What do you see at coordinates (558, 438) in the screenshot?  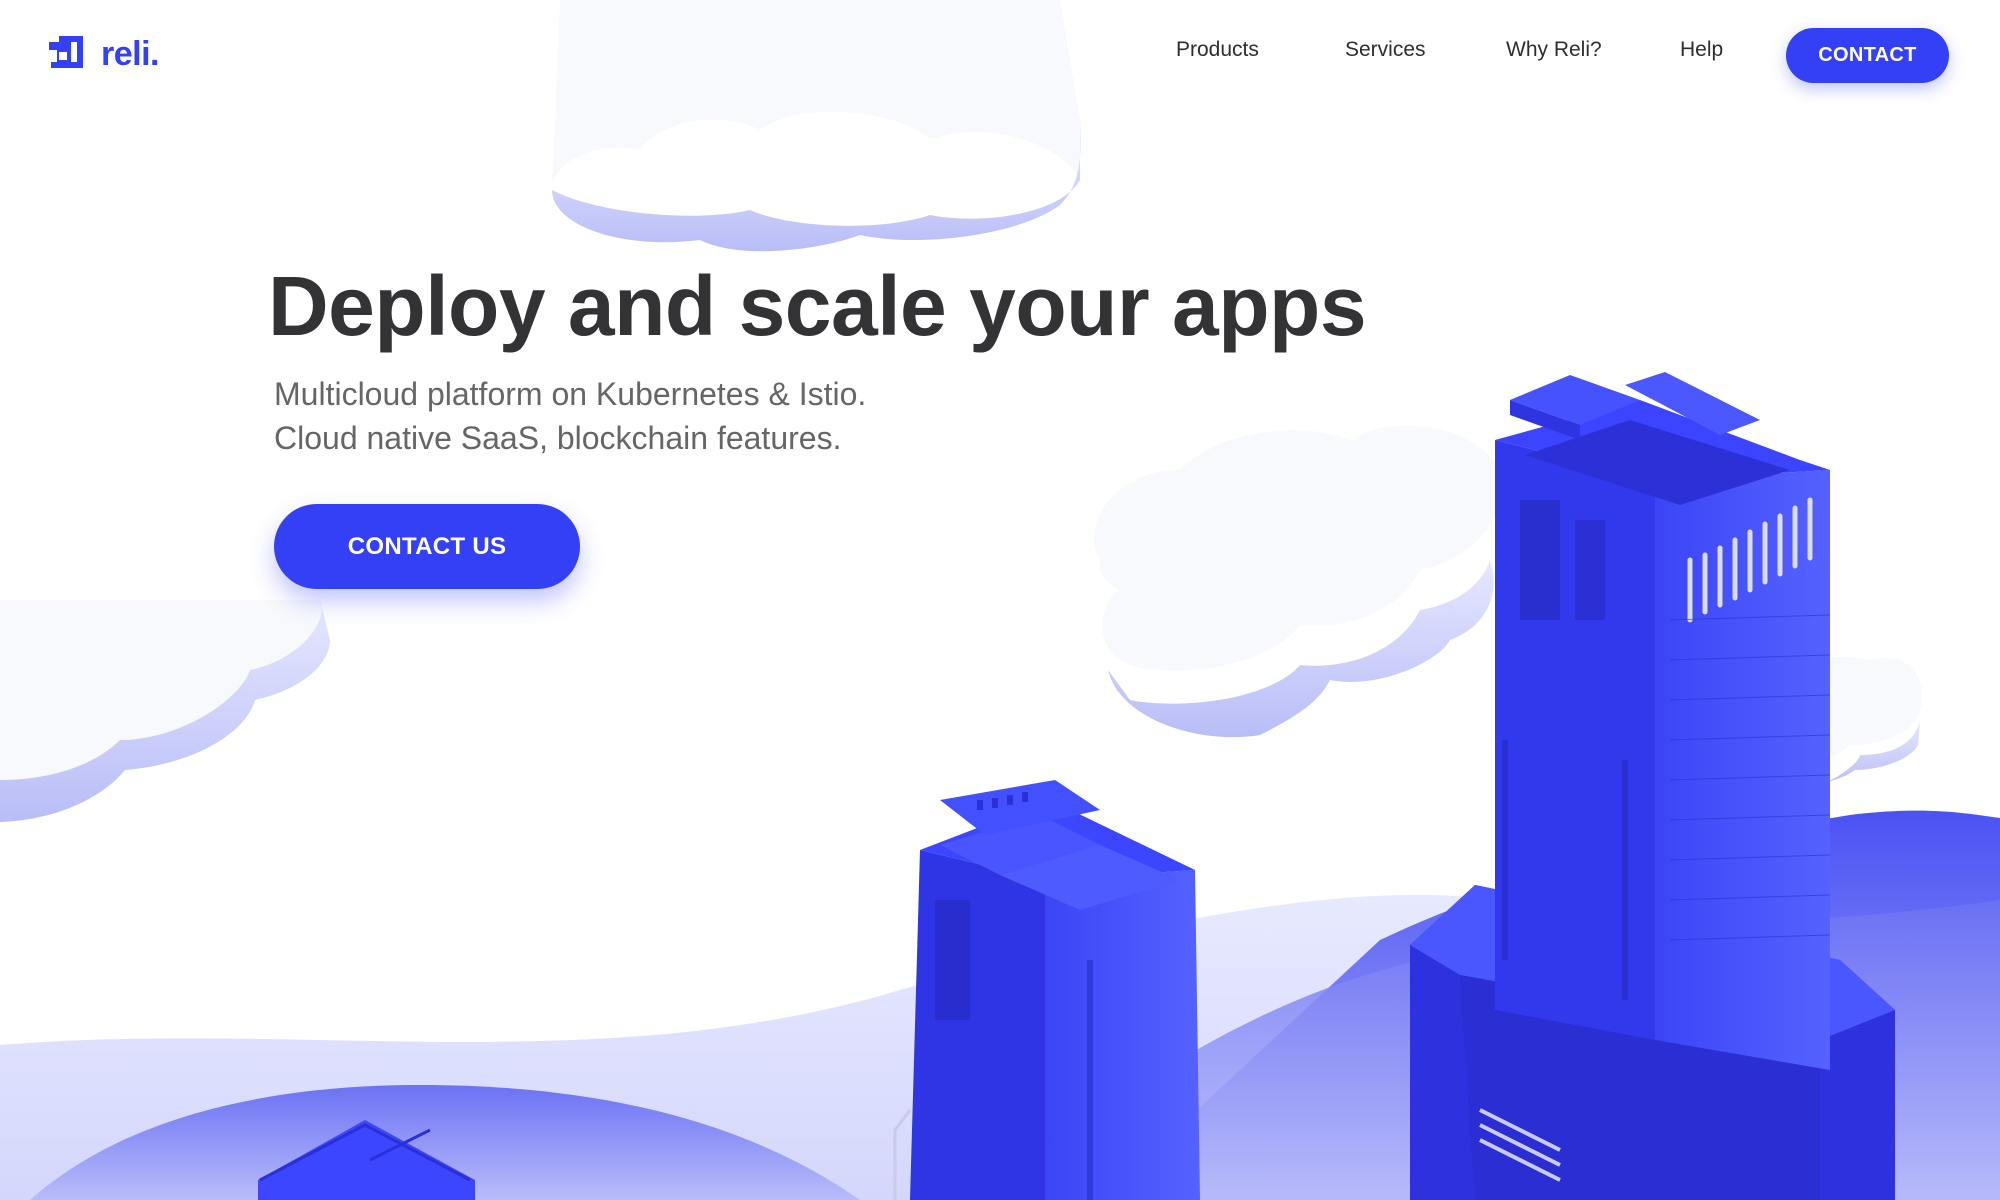 I see `hero-subtitle-line: Cloud native SaaS, blockchain features.` at bounding box center [558, 438].